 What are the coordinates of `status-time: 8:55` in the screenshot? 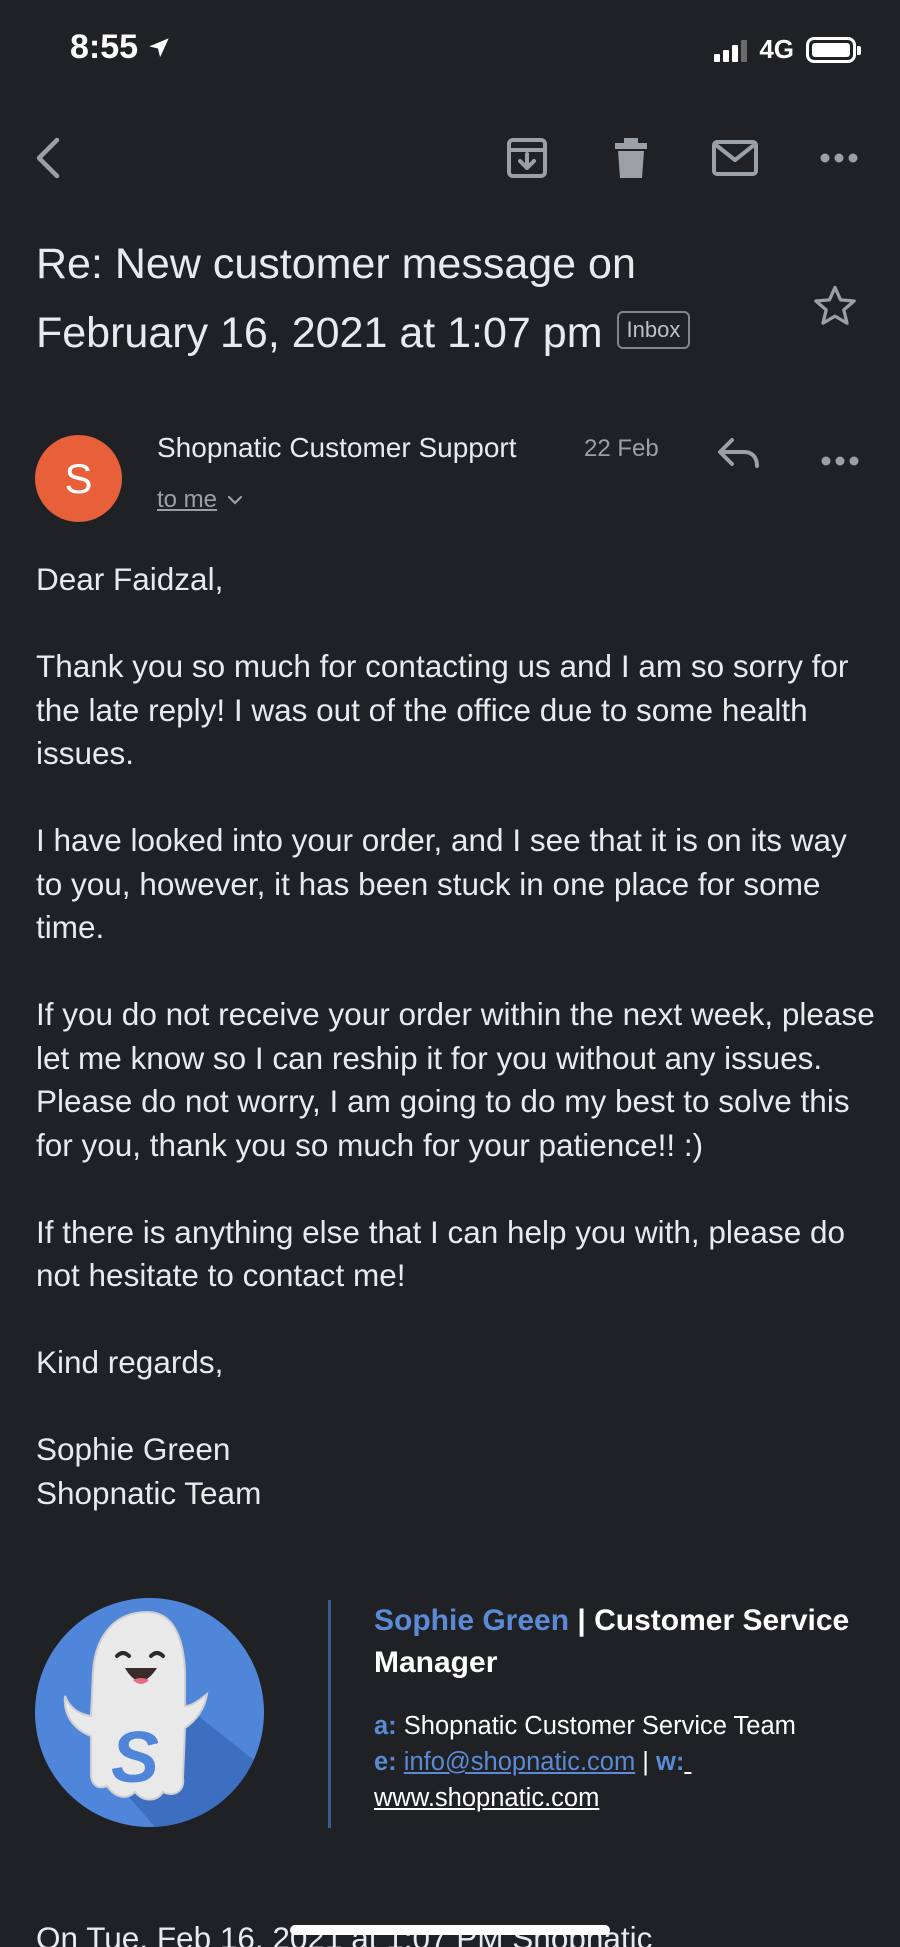 It's located at (121, 47).